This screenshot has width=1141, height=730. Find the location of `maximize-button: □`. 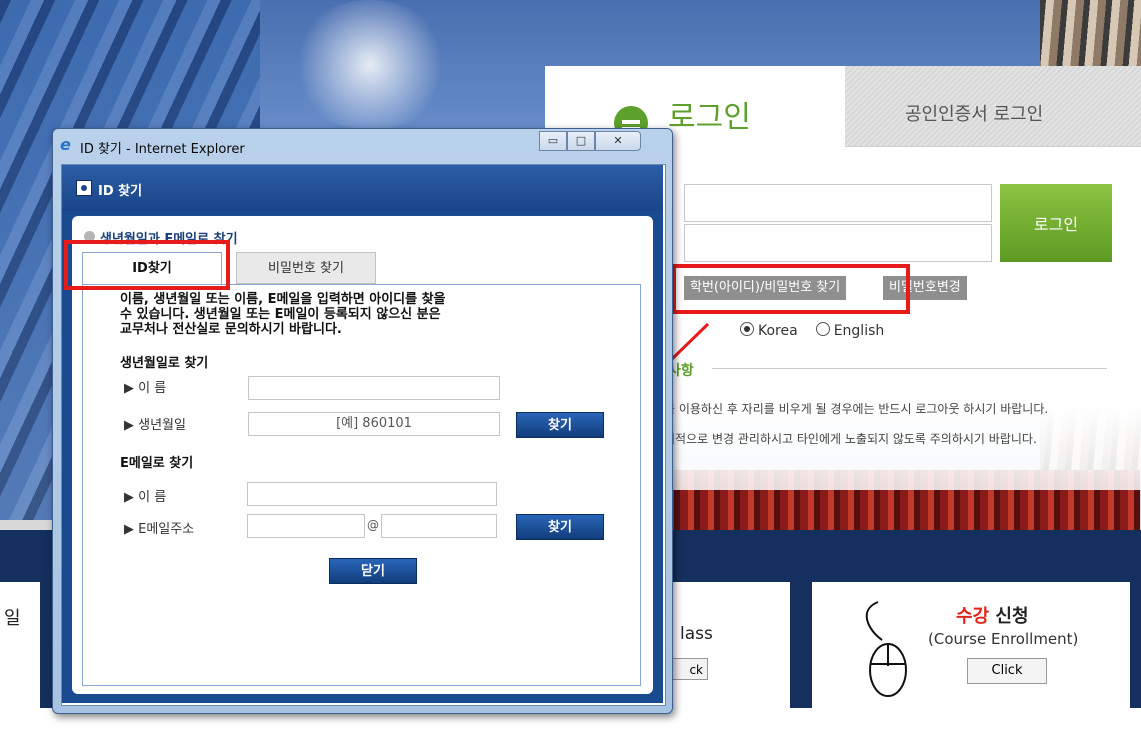

maximize-button: □ is located at coordinates (581, 141).